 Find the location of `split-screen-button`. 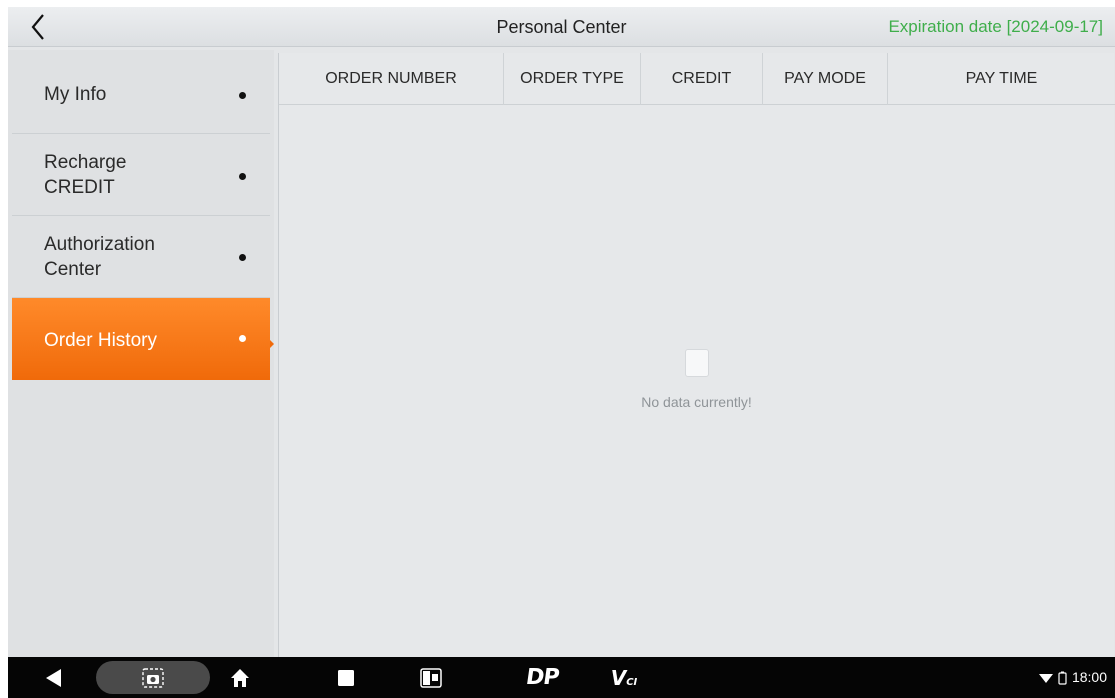

split-screen-button is located at coordinates (431, 677).